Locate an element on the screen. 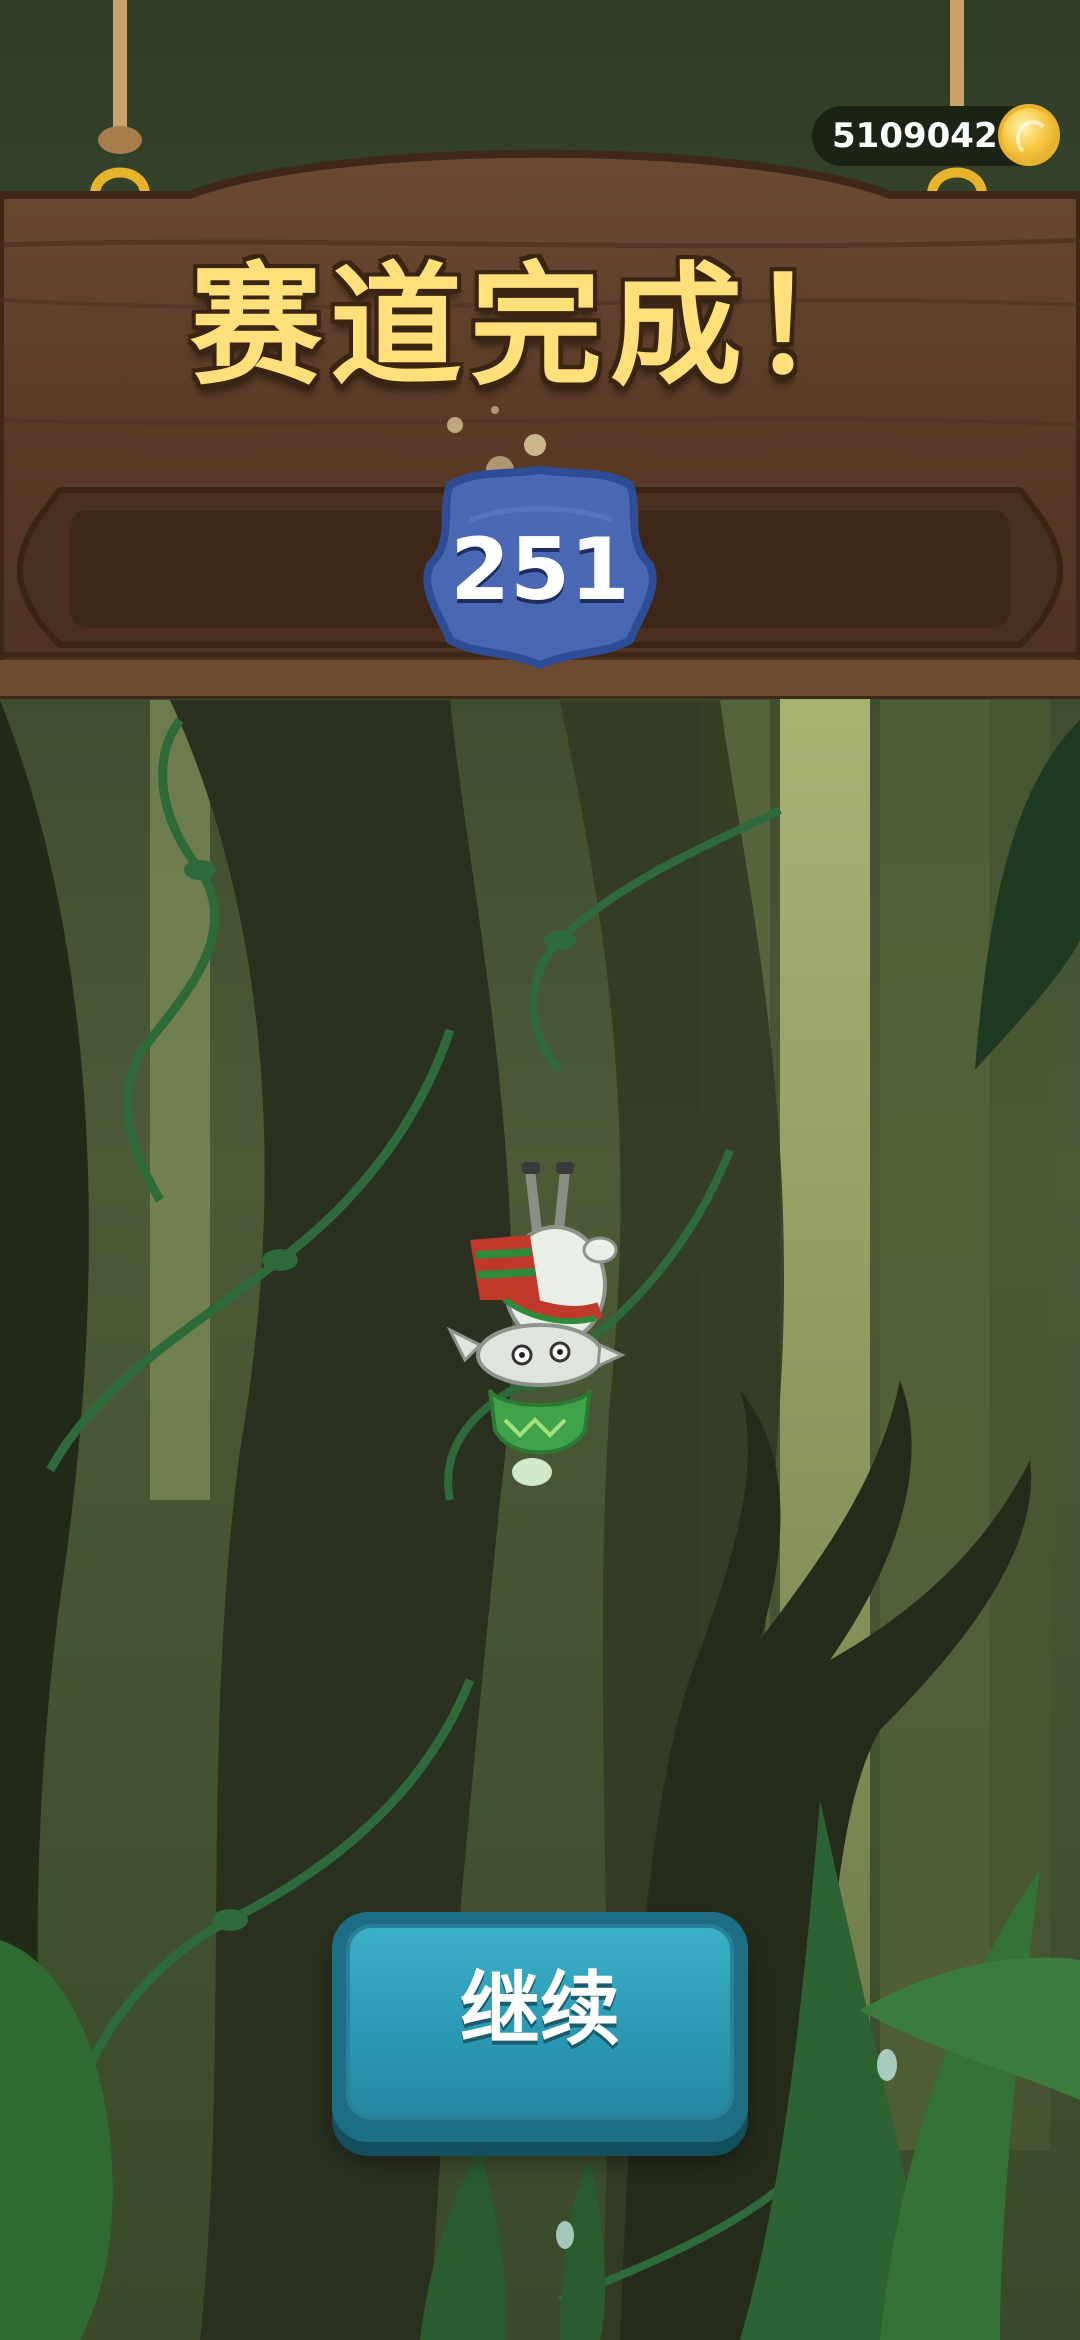  goat-beard is located at coordinates (532, 1472).